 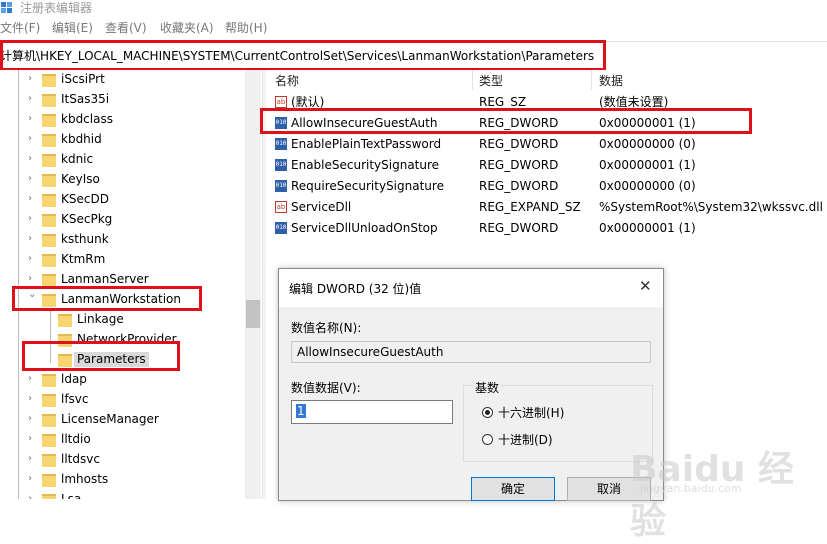 I want to click on tree-item-itsas35i: › ItSas35i, so click(x=122, y=100).